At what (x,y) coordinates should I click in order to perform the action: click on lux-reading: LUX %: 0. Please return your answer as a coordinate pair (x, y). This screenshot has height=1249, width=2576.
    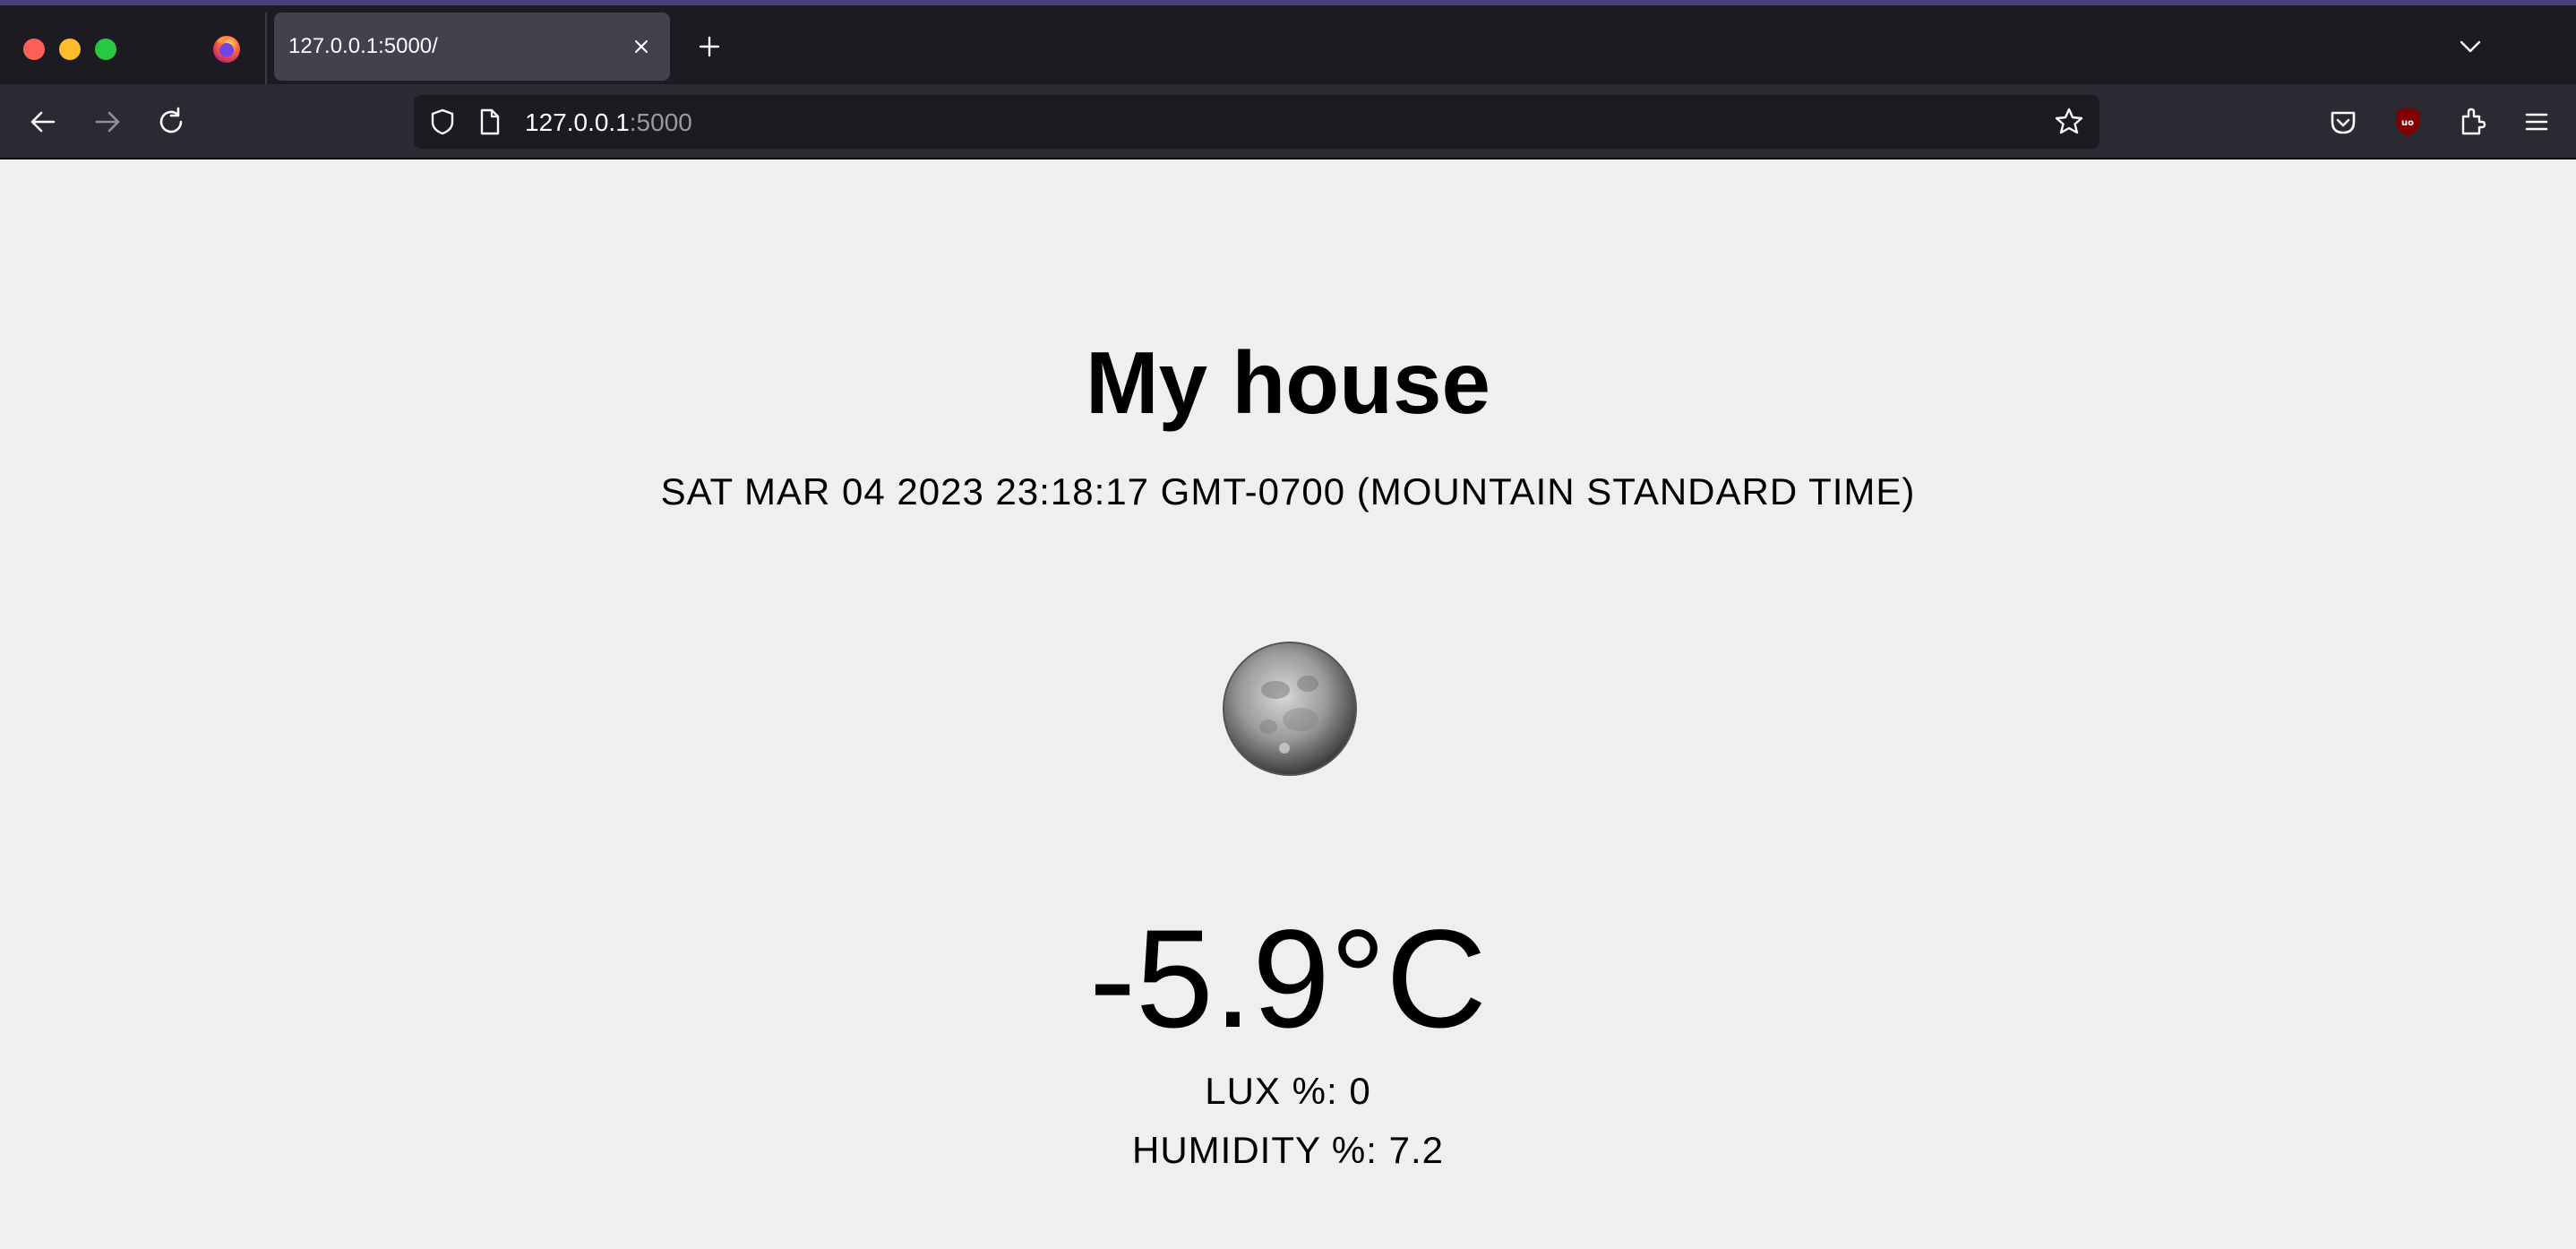
    Looking at the image, I should click on (1288, 1091).